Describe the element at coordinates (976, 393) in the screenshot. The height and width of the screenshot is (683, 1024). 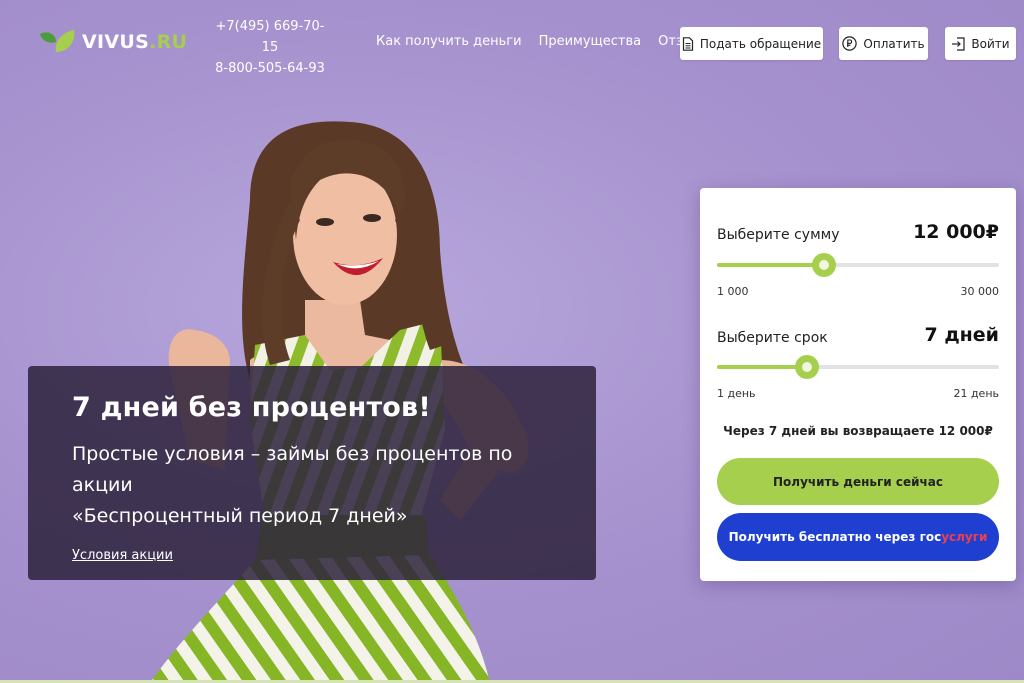
I see `term-max: 21 день` at that location.